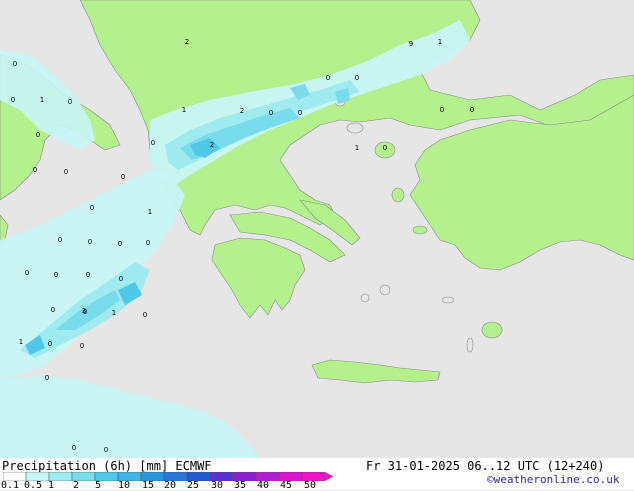 The height and width of the screenshot is (491, 634). Describe the element at coordinates (385, 290) in the screenshot. I see `island-naxos` at that location.